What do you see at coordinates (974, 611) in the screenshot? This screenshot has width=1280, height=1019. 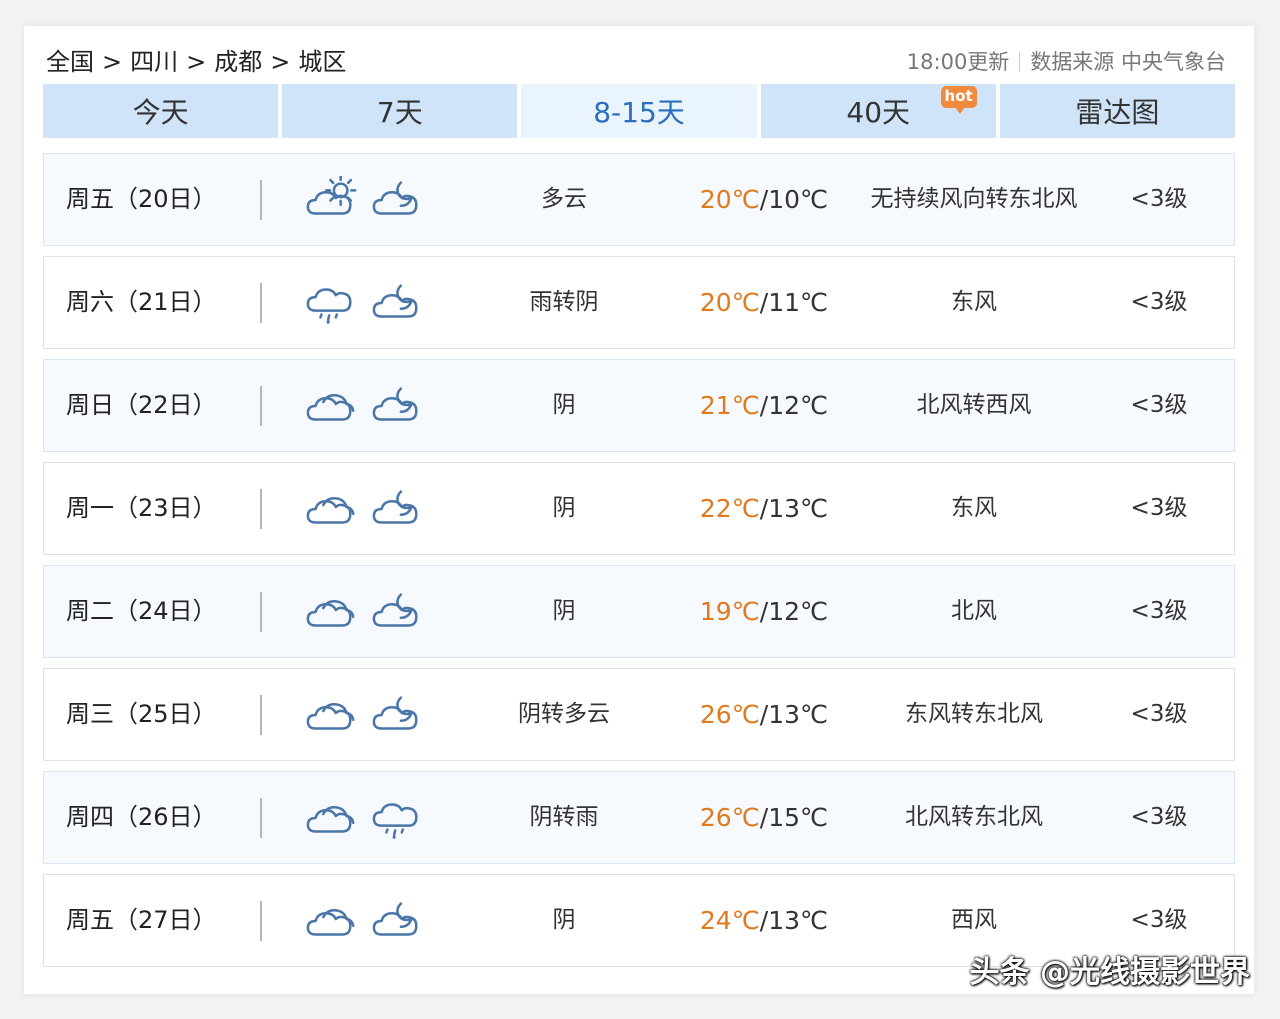 I see `wind-direction: 北风` at bounding box center [974, 611].